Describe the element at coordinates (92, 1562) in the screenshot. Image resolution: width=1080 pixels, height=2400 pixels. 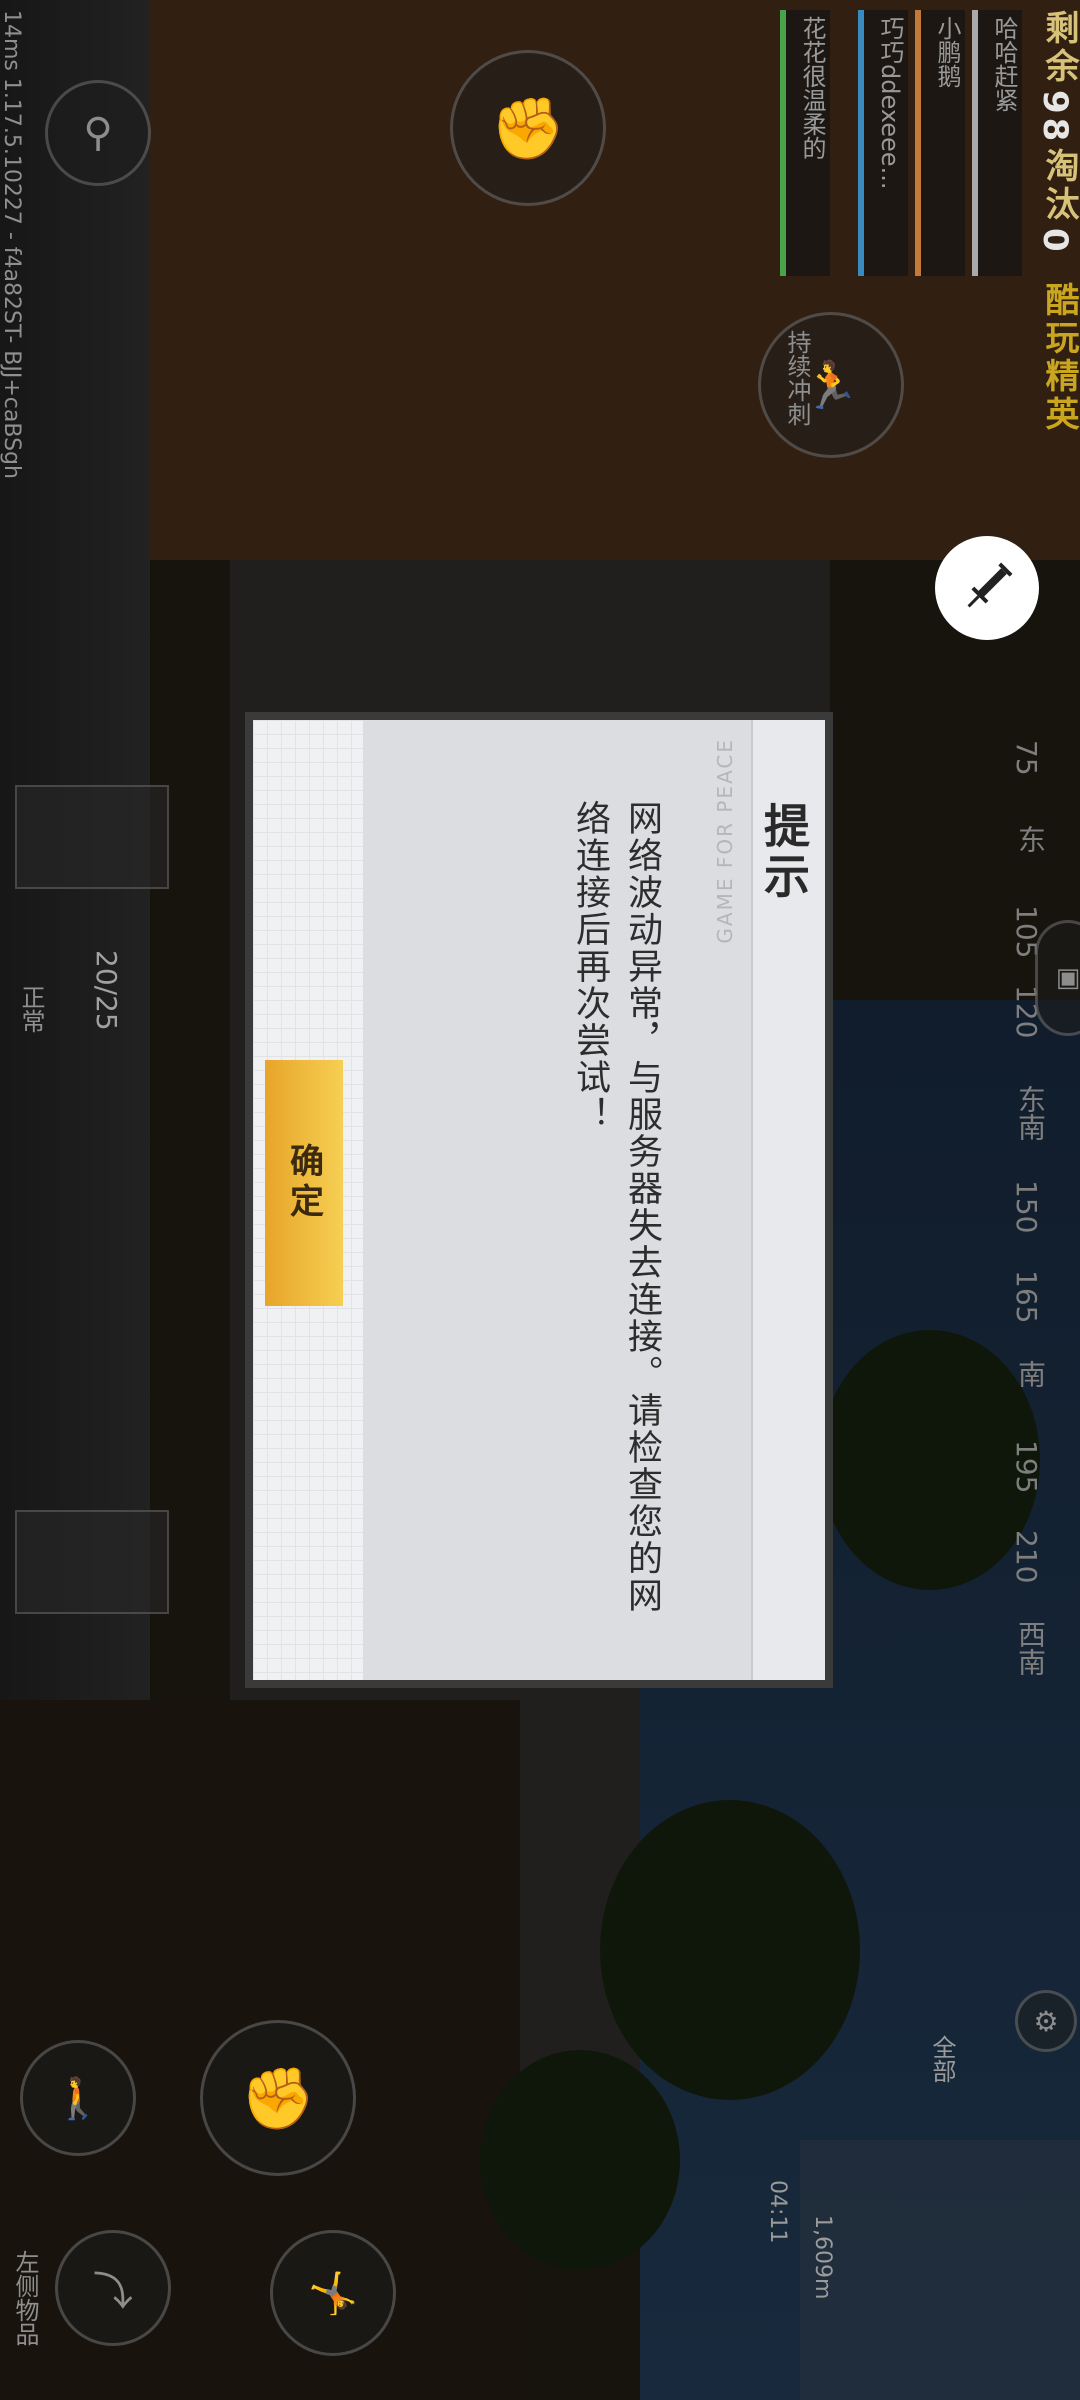
I see `item-slot` at that location.